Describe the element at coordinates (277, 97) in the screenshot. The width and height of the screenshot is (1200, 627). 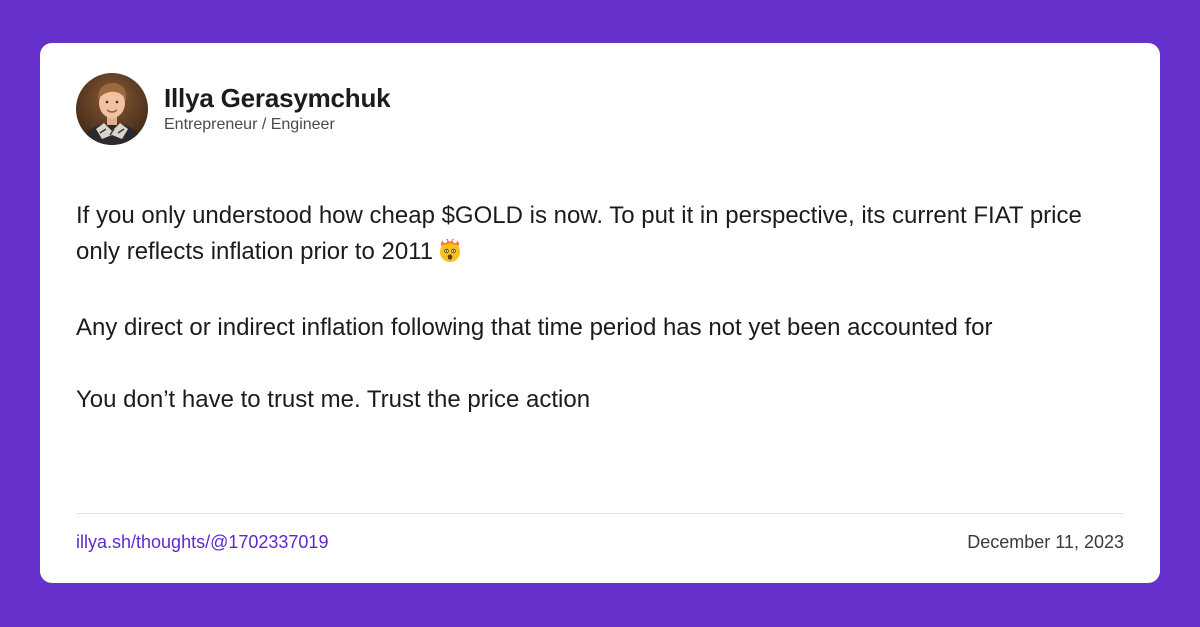
I see `author-name: Illya Gerasymchuk` at that location.